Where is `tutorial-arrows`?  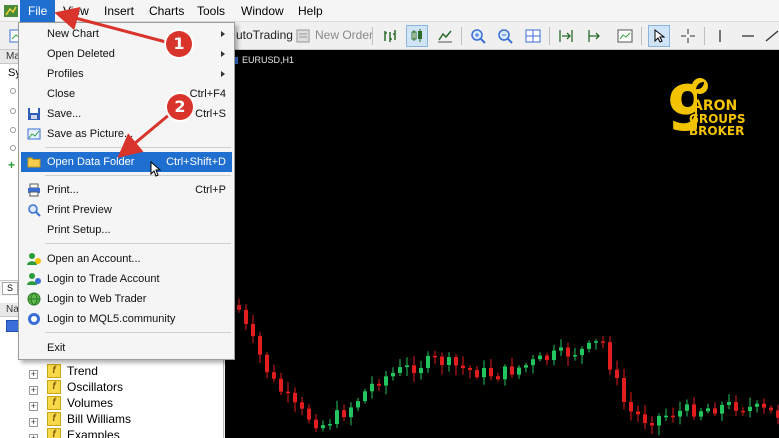 tutorial-arrows is located at coordinates (112, 82).